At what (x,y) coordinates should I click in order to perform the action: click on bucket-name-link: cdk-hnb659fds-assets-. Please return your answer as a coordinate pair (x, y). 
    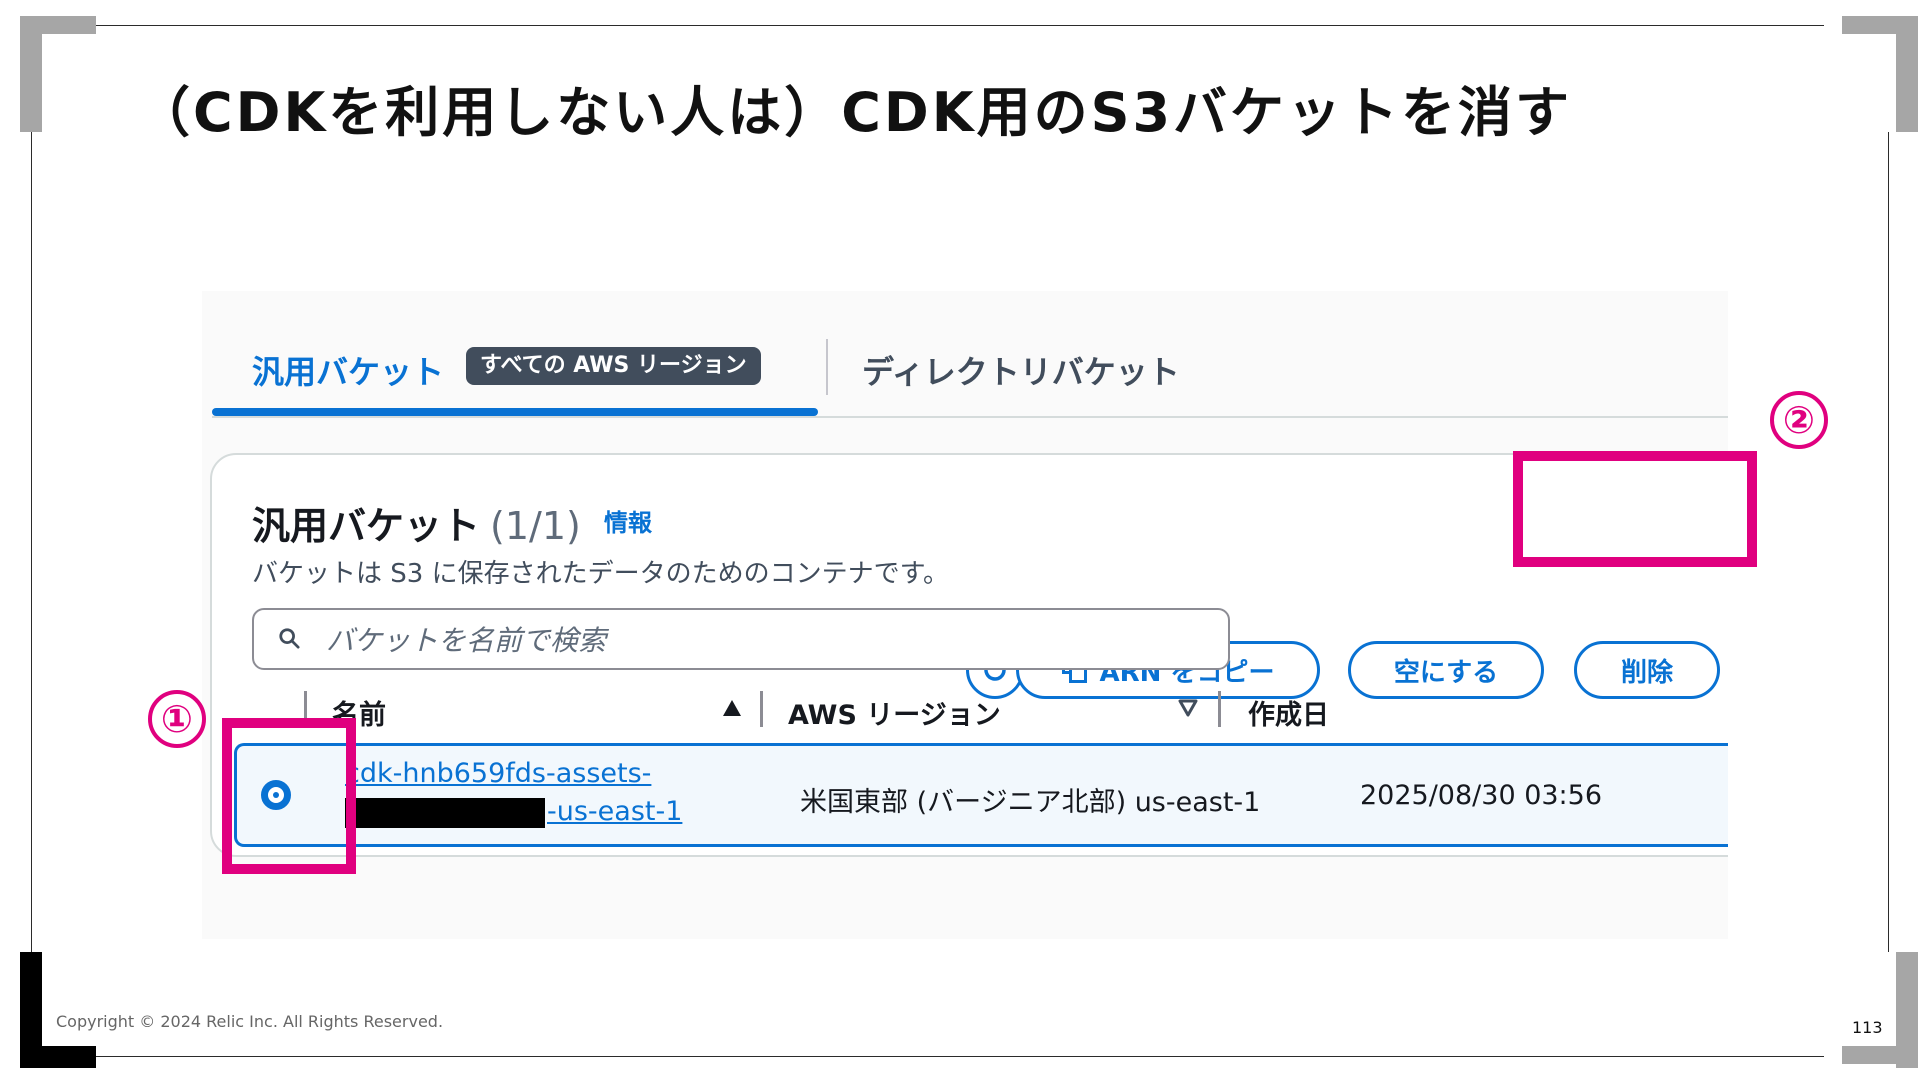
    Looking at the image, I should click on (498, 773).